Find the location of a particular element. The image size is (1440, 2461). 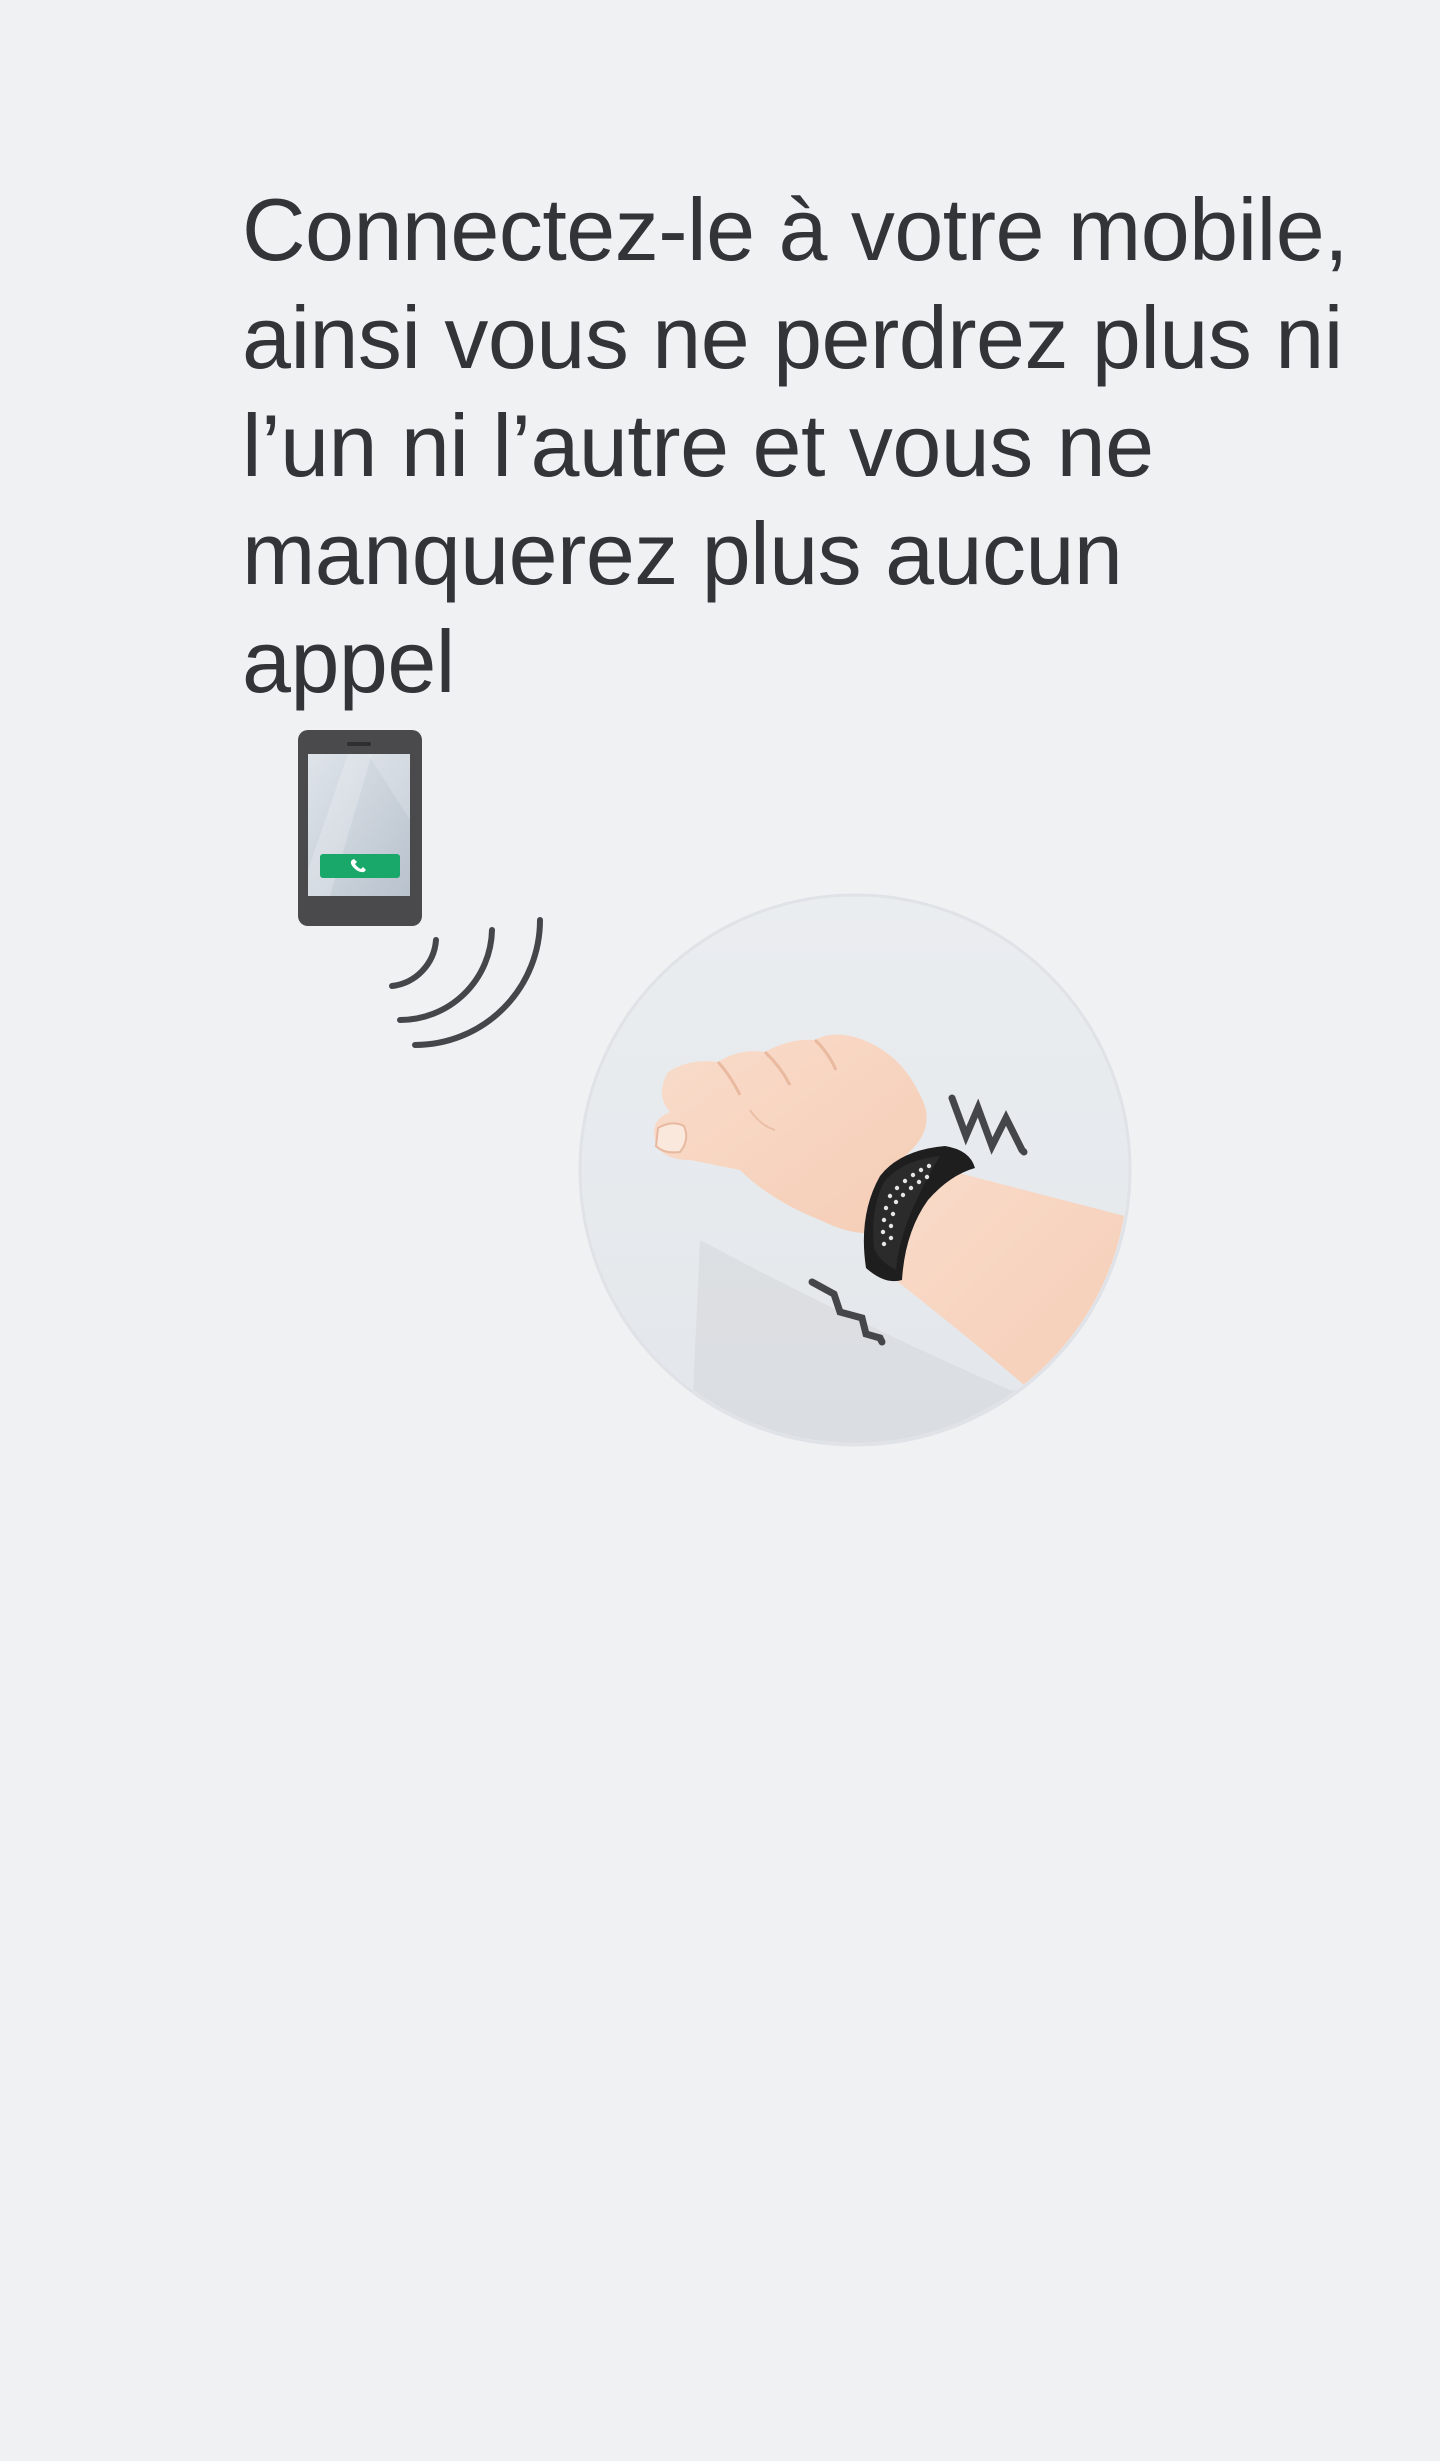

smartphone-icon is located at coordinates (360, 828).